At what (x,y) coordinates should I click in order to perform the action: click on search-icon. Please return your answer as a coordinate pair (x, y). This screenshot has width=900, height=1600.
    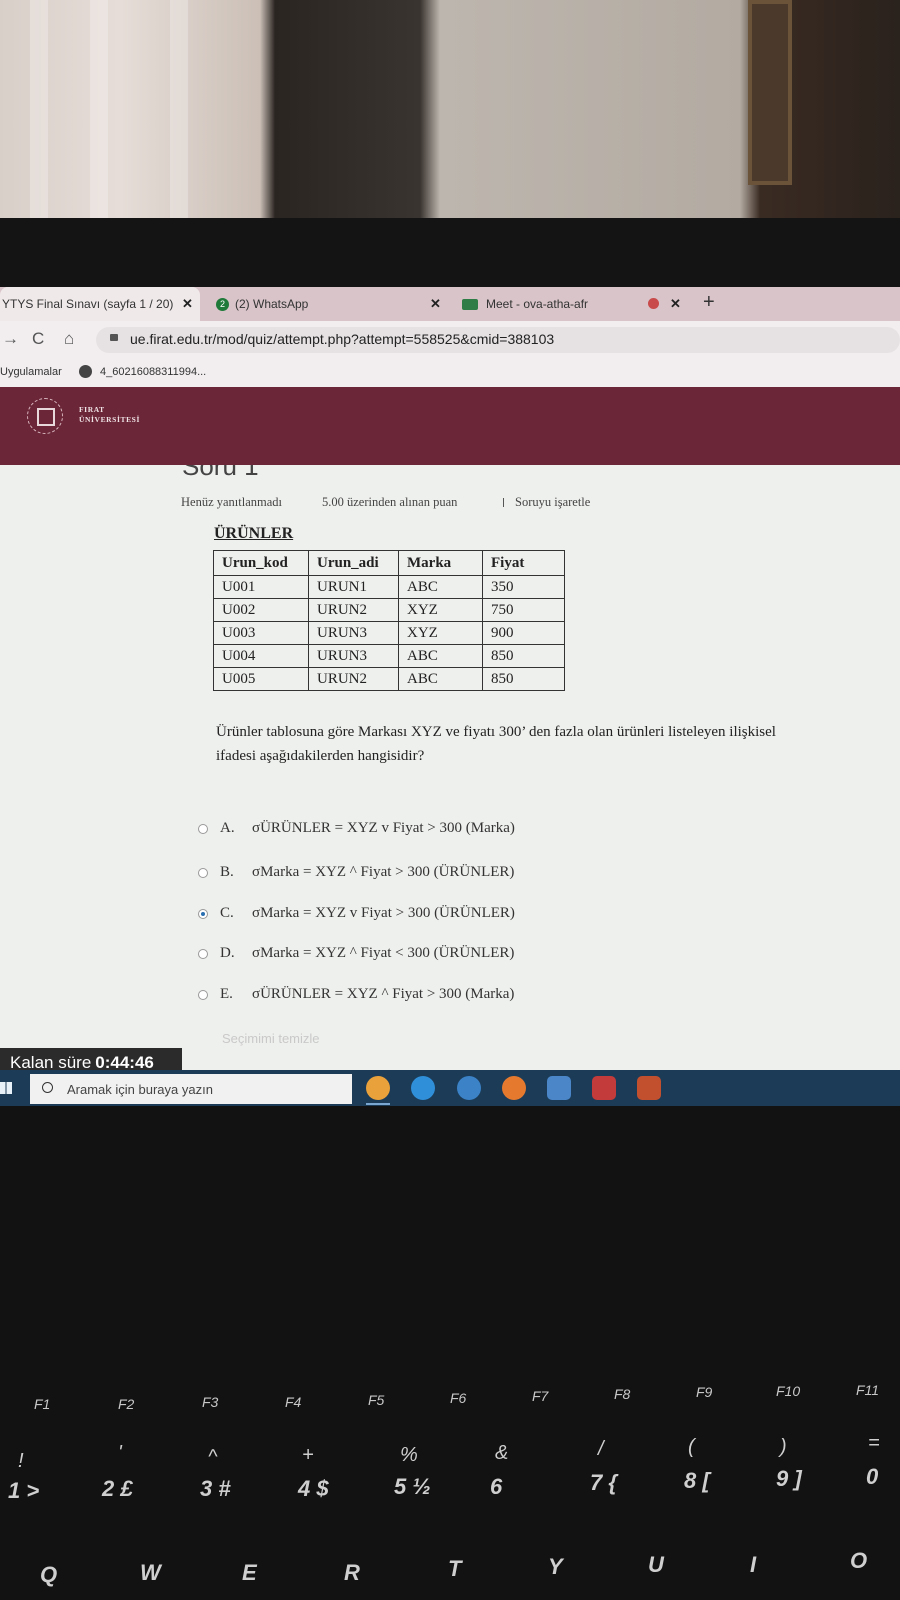
    Looking at the image, I should click on (47, 1087).